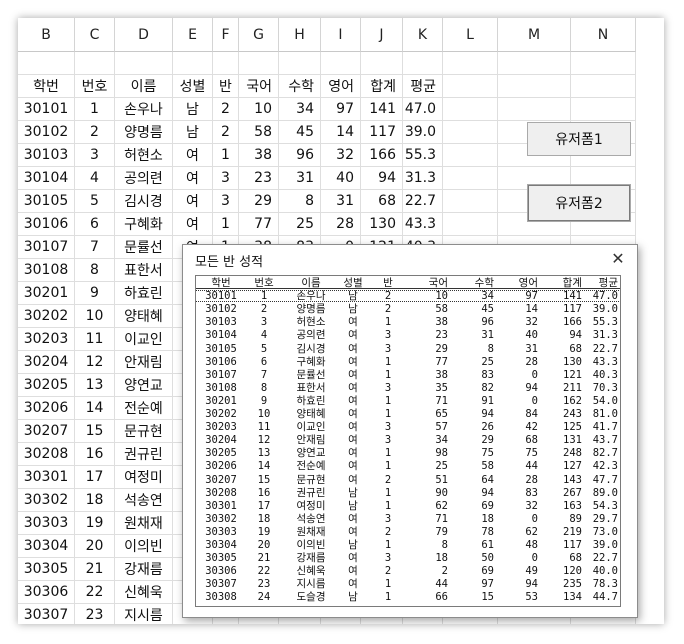 This screenshot has width=684, height=644. I want to click on cell: 30108, so click(46, 270).